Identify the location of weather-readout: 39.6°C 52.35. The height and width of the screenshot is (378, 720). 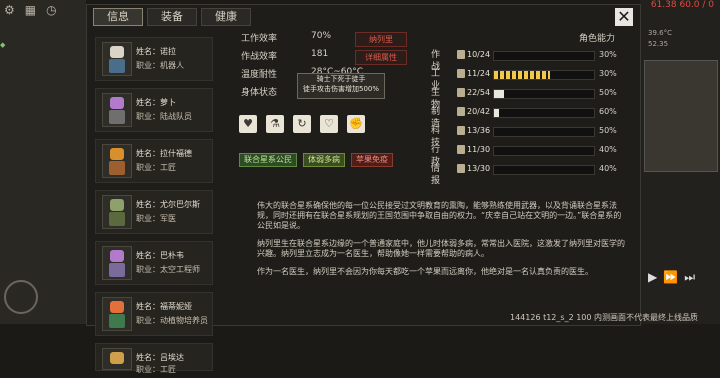
(682, 39).